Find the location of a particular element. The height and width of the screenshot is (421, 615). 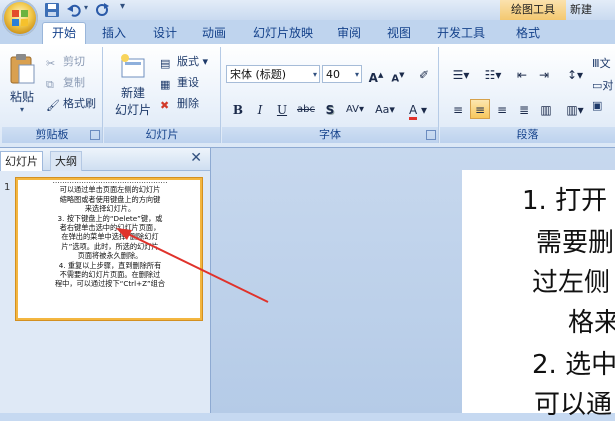

paste-button: 粘贴 ▾ is located at coordinates (22, 86).